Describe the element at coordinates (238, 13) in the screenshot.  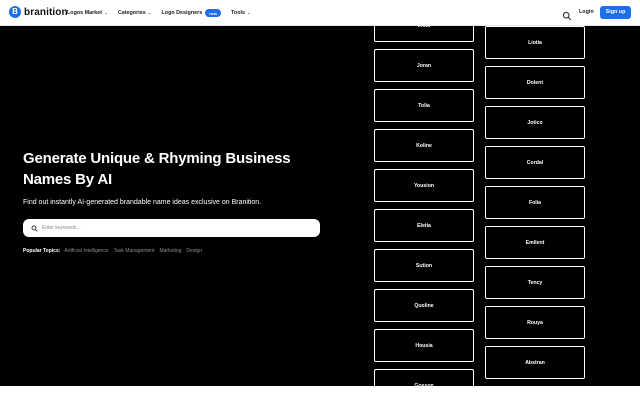
I see `nav-label: Tools` at that location.